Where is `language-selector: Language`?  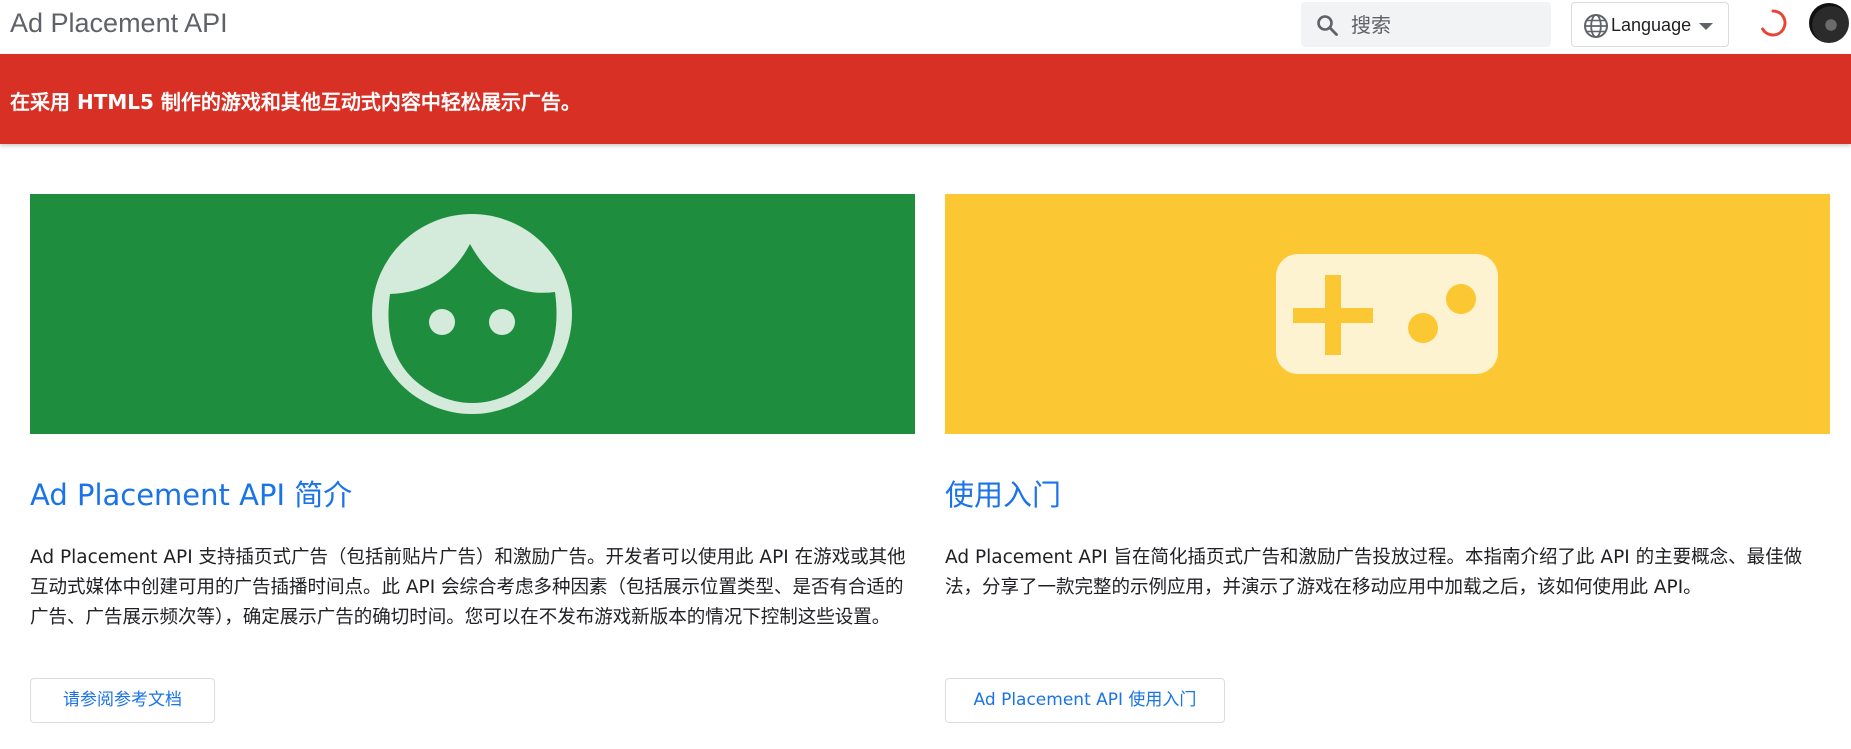 language-selector: Language is located at coordinates (1650, 24).